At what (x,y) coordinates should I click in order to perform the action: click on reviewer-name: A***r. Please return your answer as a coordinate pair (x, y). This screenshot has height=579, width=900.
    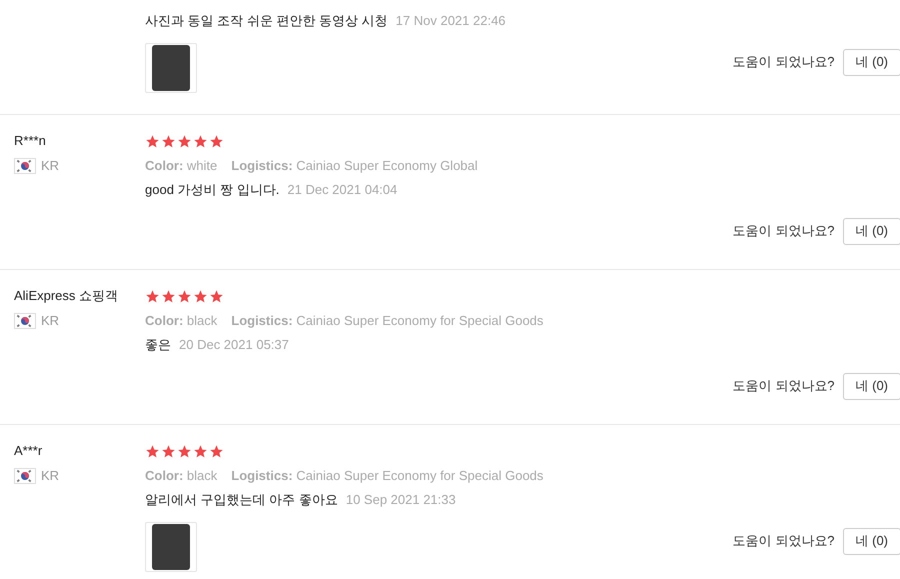
    Looking at the image, I should click on (28, 451).